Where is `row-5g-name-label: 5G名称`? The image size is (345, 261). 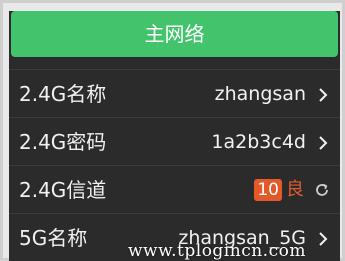 row-5g-name-label: 5G名称 is located at coordinates (53, 238).